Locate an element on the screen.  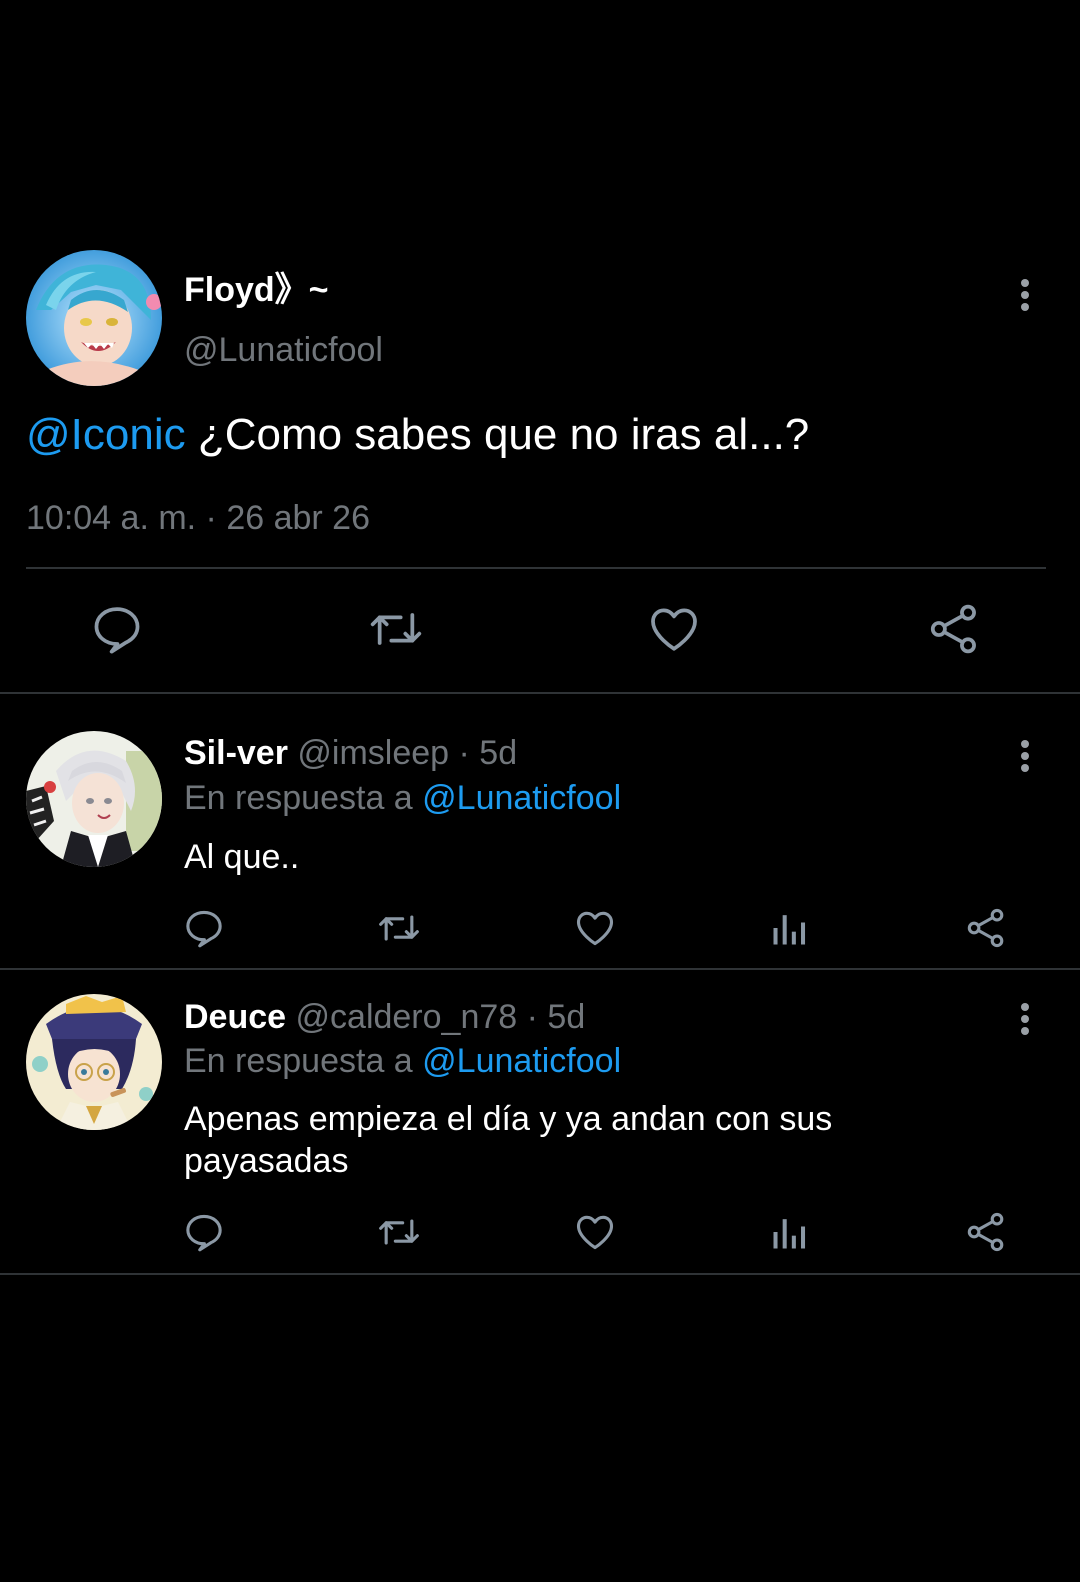
reply-handle: @caldero_n78 is located at coordinates (407, 1017).